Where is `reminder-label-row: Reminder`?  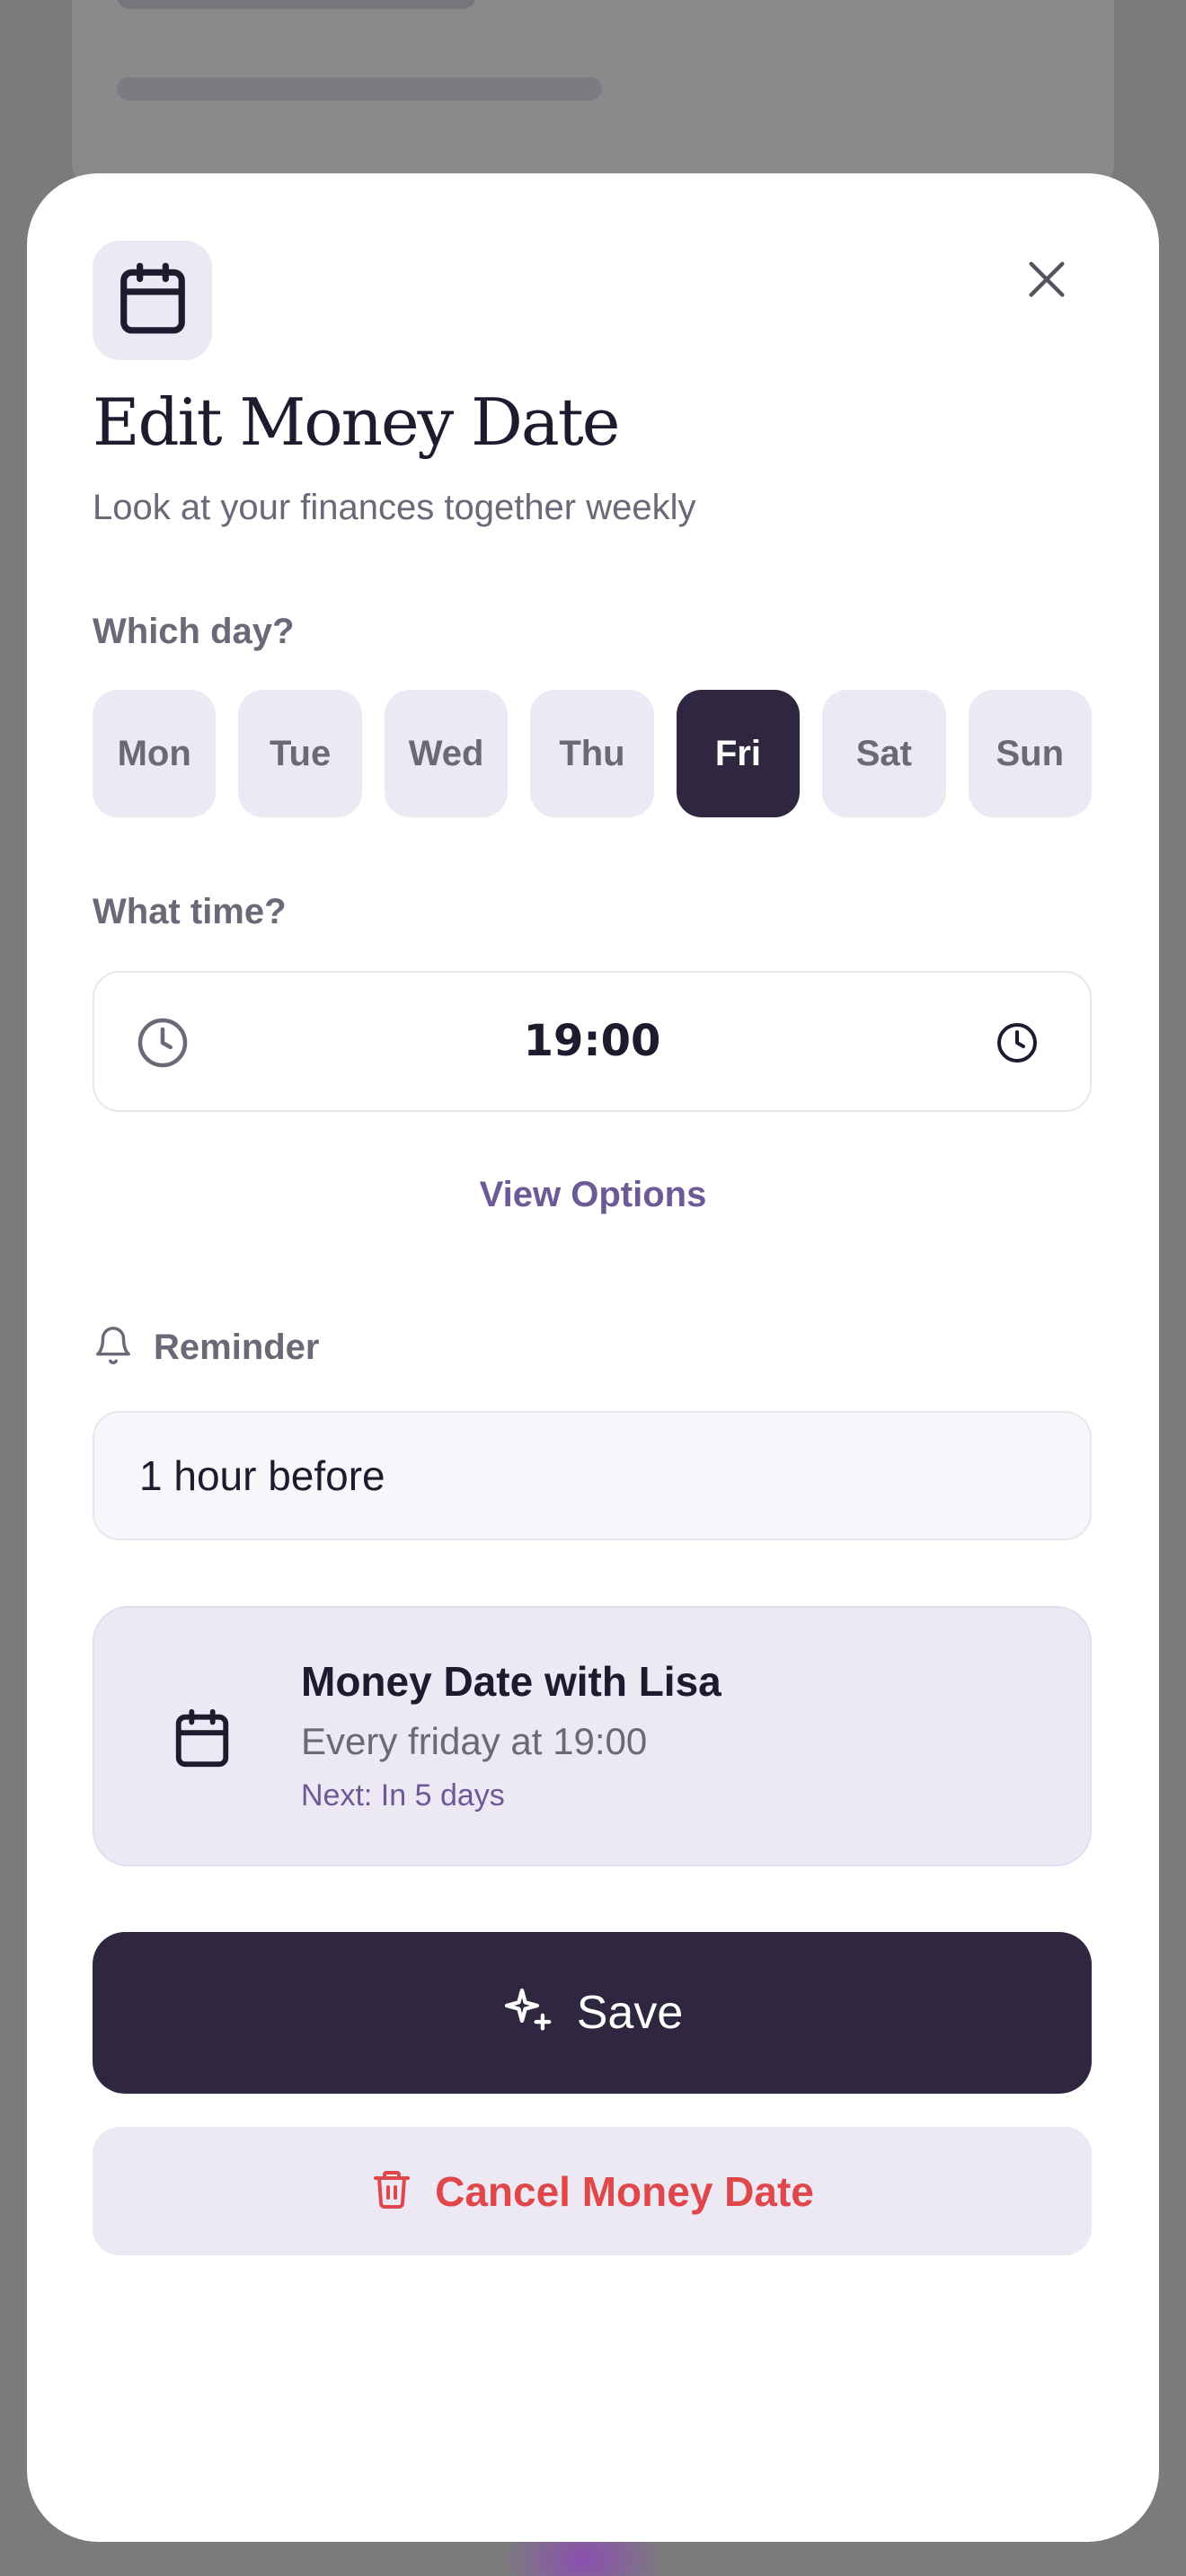
reminder-label-row: Reminder is located at coordinates (206, 1348).